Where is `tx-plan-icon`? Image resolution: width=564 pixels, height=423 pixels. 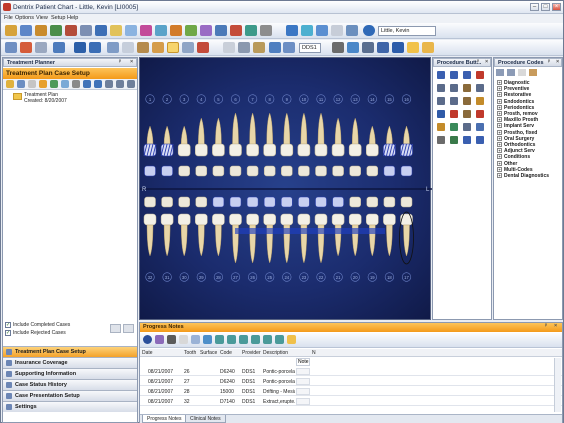
tx-plan-icon is located at coordinates (219, 339).